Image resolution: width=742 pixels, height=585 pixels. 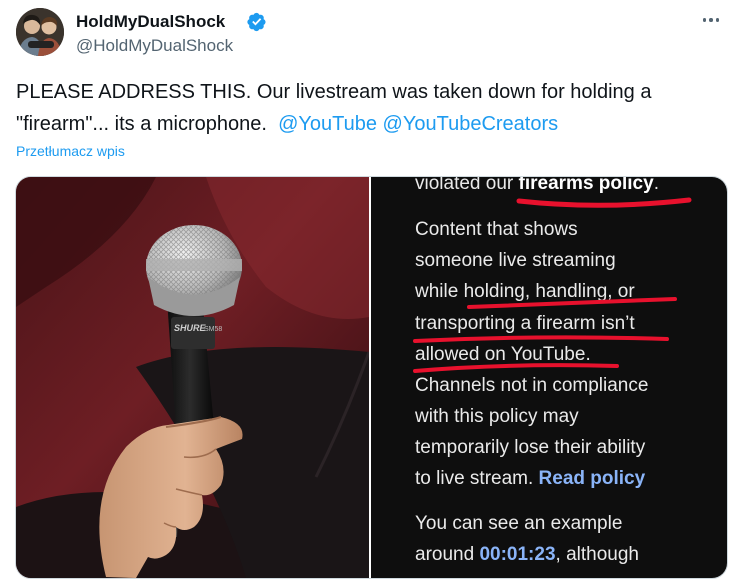 What do you see at coordinates (257, 22) in the screenshot?
I see `verified-badge-icon` at bounding box center [257, 22].